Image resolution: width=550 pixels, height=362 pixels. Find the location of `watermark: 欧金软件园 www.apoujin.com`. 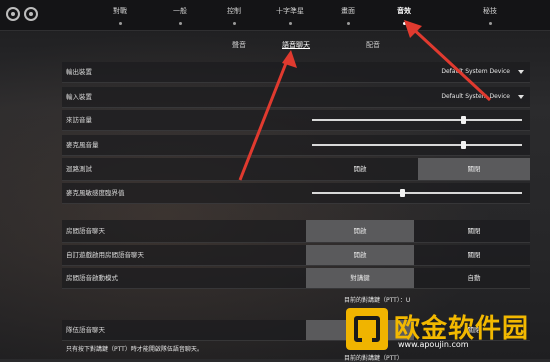

watermark: 欧金软件园 www.apoujin.com is located at coordinates (446, 331).